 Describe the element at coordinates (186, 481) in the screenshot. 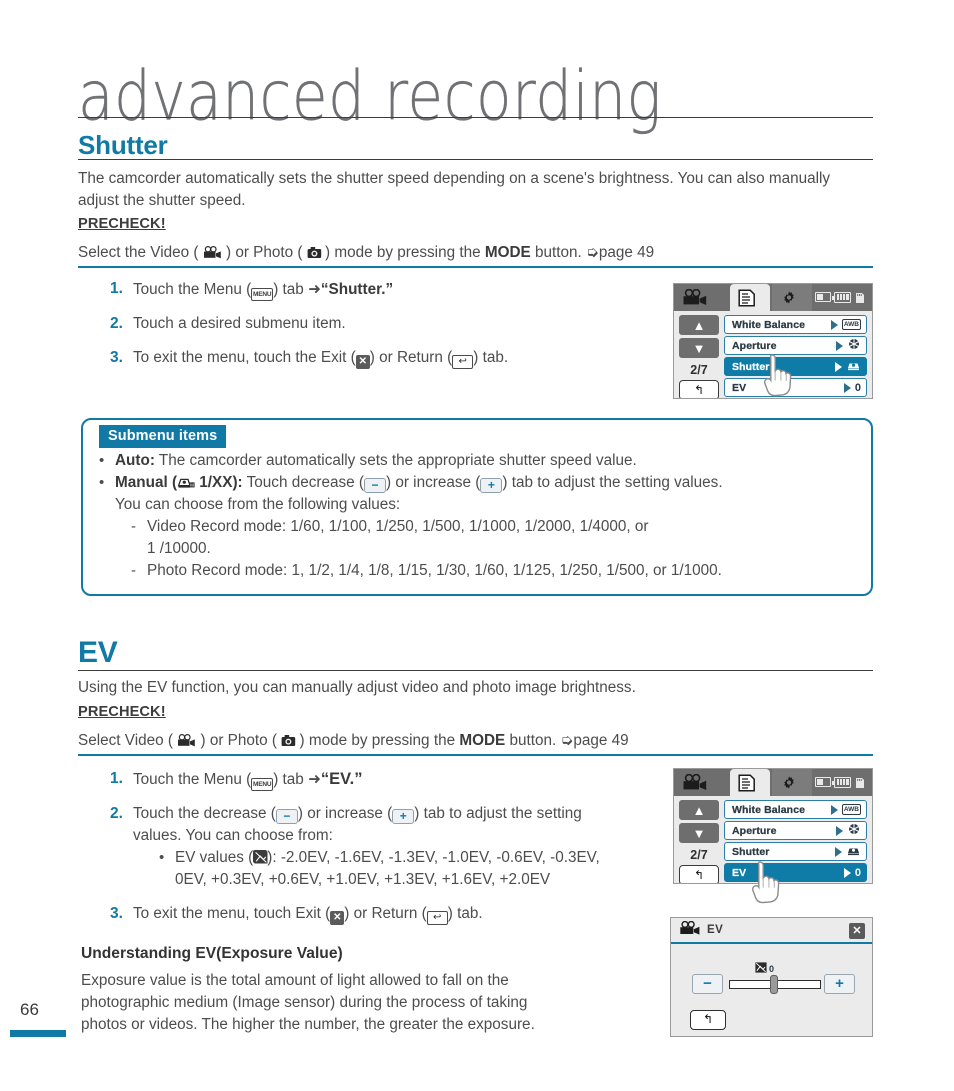

I see `manual-shutter-icon: M` at that location.